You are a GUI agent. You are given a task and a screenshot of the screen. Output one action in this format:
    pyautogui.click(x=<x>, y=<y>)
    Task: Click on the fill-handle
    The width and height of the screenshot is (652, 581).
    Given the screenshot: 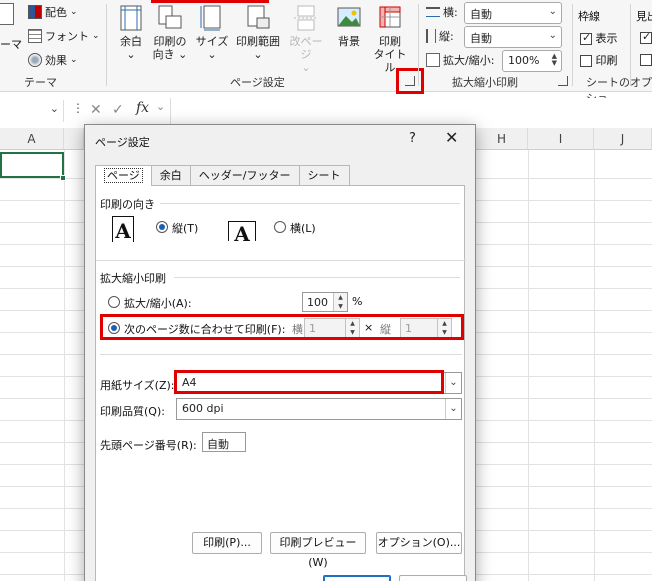 What is the action you would take?
    pyautogui.click(x=63, y=178)
    